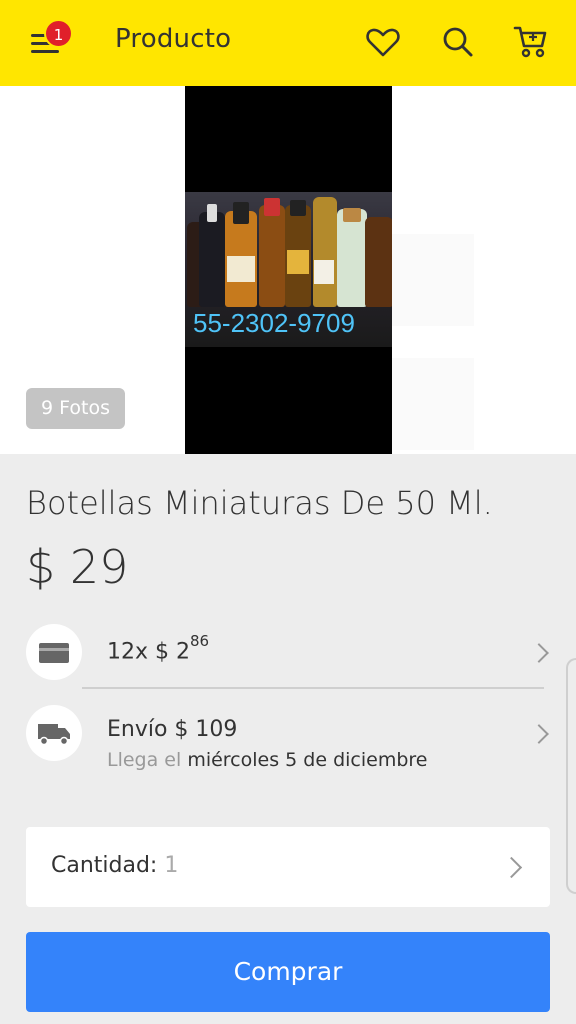 The width and height of the screenshot is (576, 1024). Describe the element at coordinates (313, 688) in the screenshot. I see `row-divider` at that location.